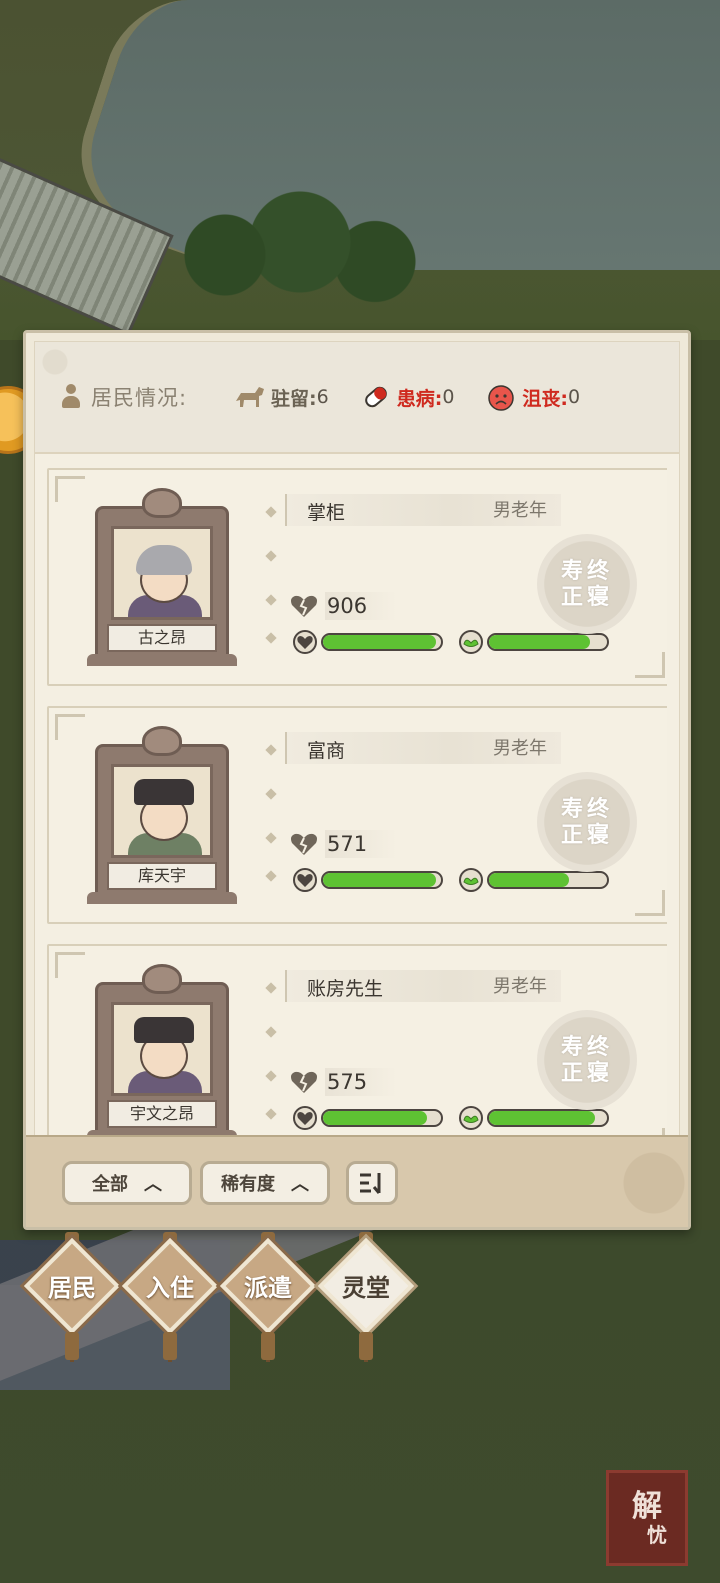 Image resolution: width=720 pixels, height=1583 pixels. I want to click on bottom-nav: 居民 入住 派遣 灵堂, so click(215, 1297).